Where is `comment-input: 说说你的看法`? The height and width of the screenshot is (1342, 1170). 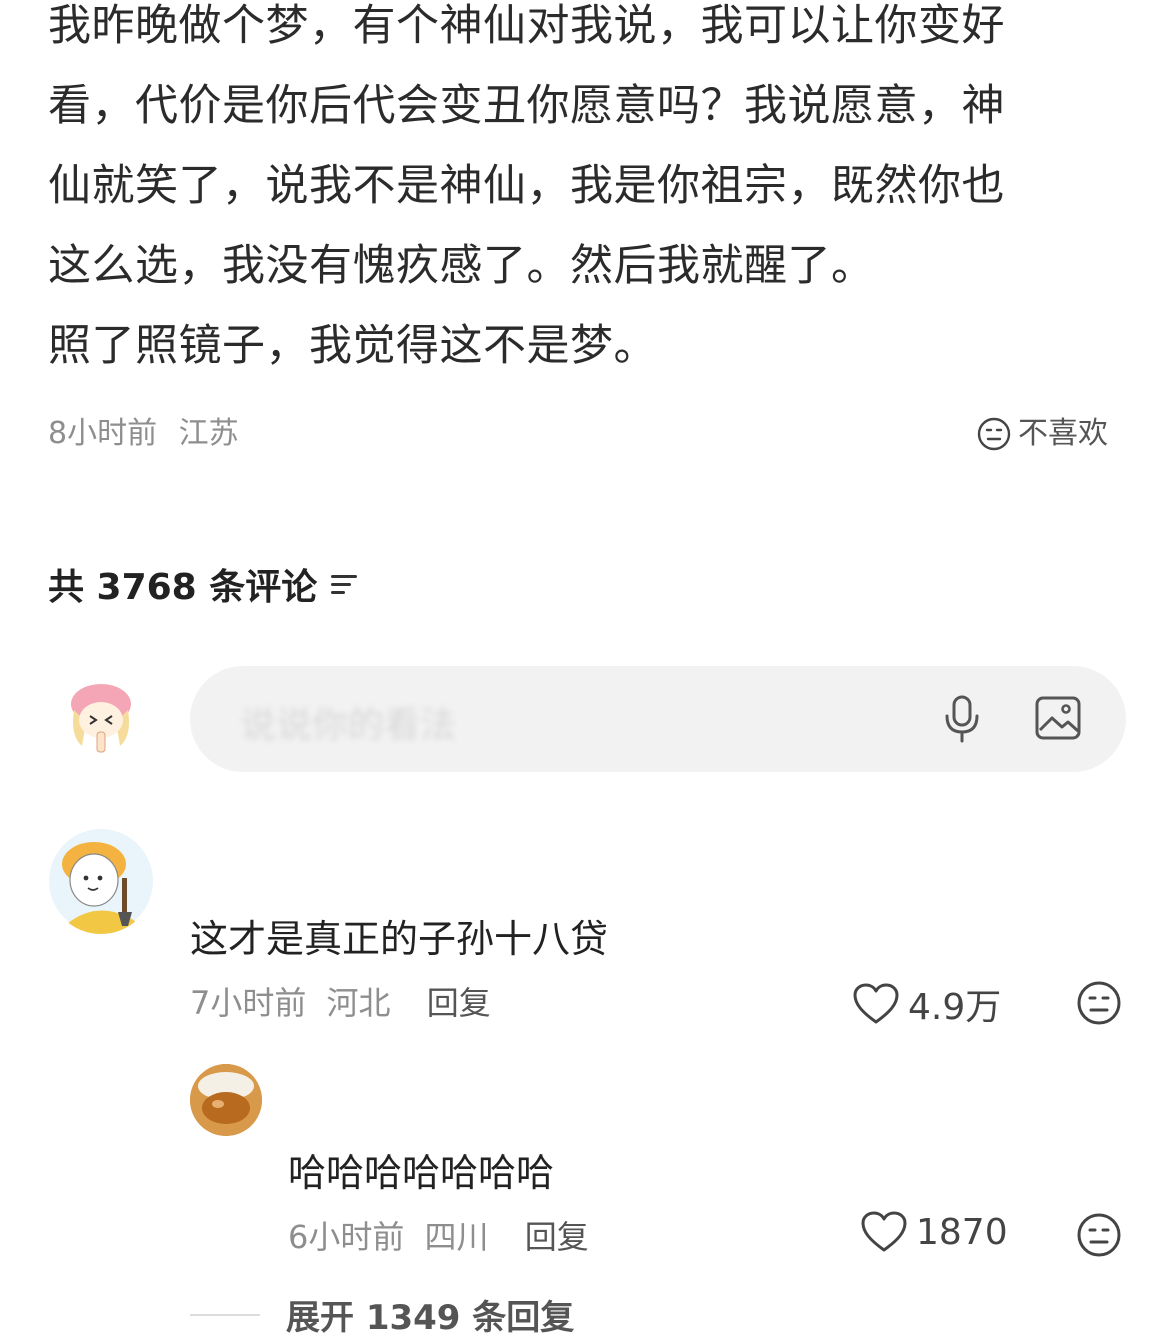 comment-input: 说说你的看法 is located at coordinates (658, 719).